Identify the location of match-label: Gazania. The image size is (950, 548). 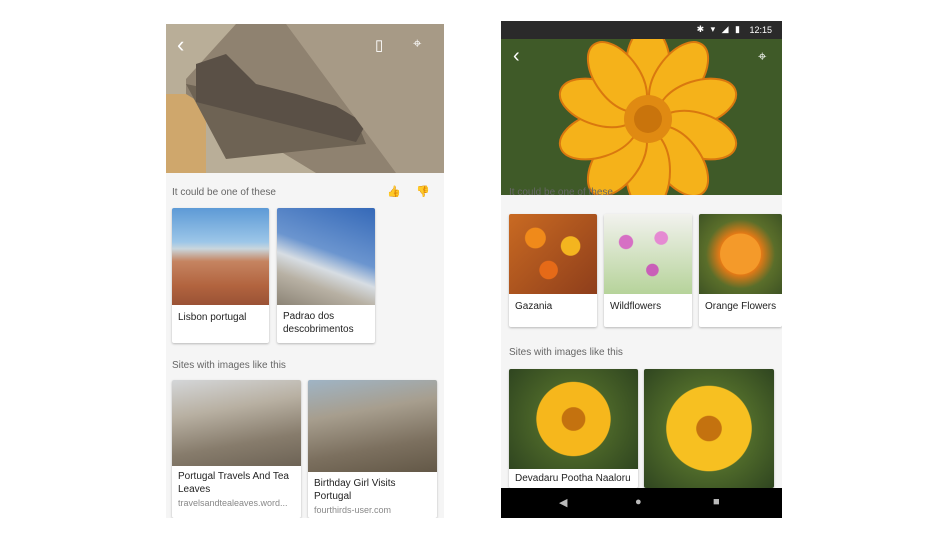
(534, 306).